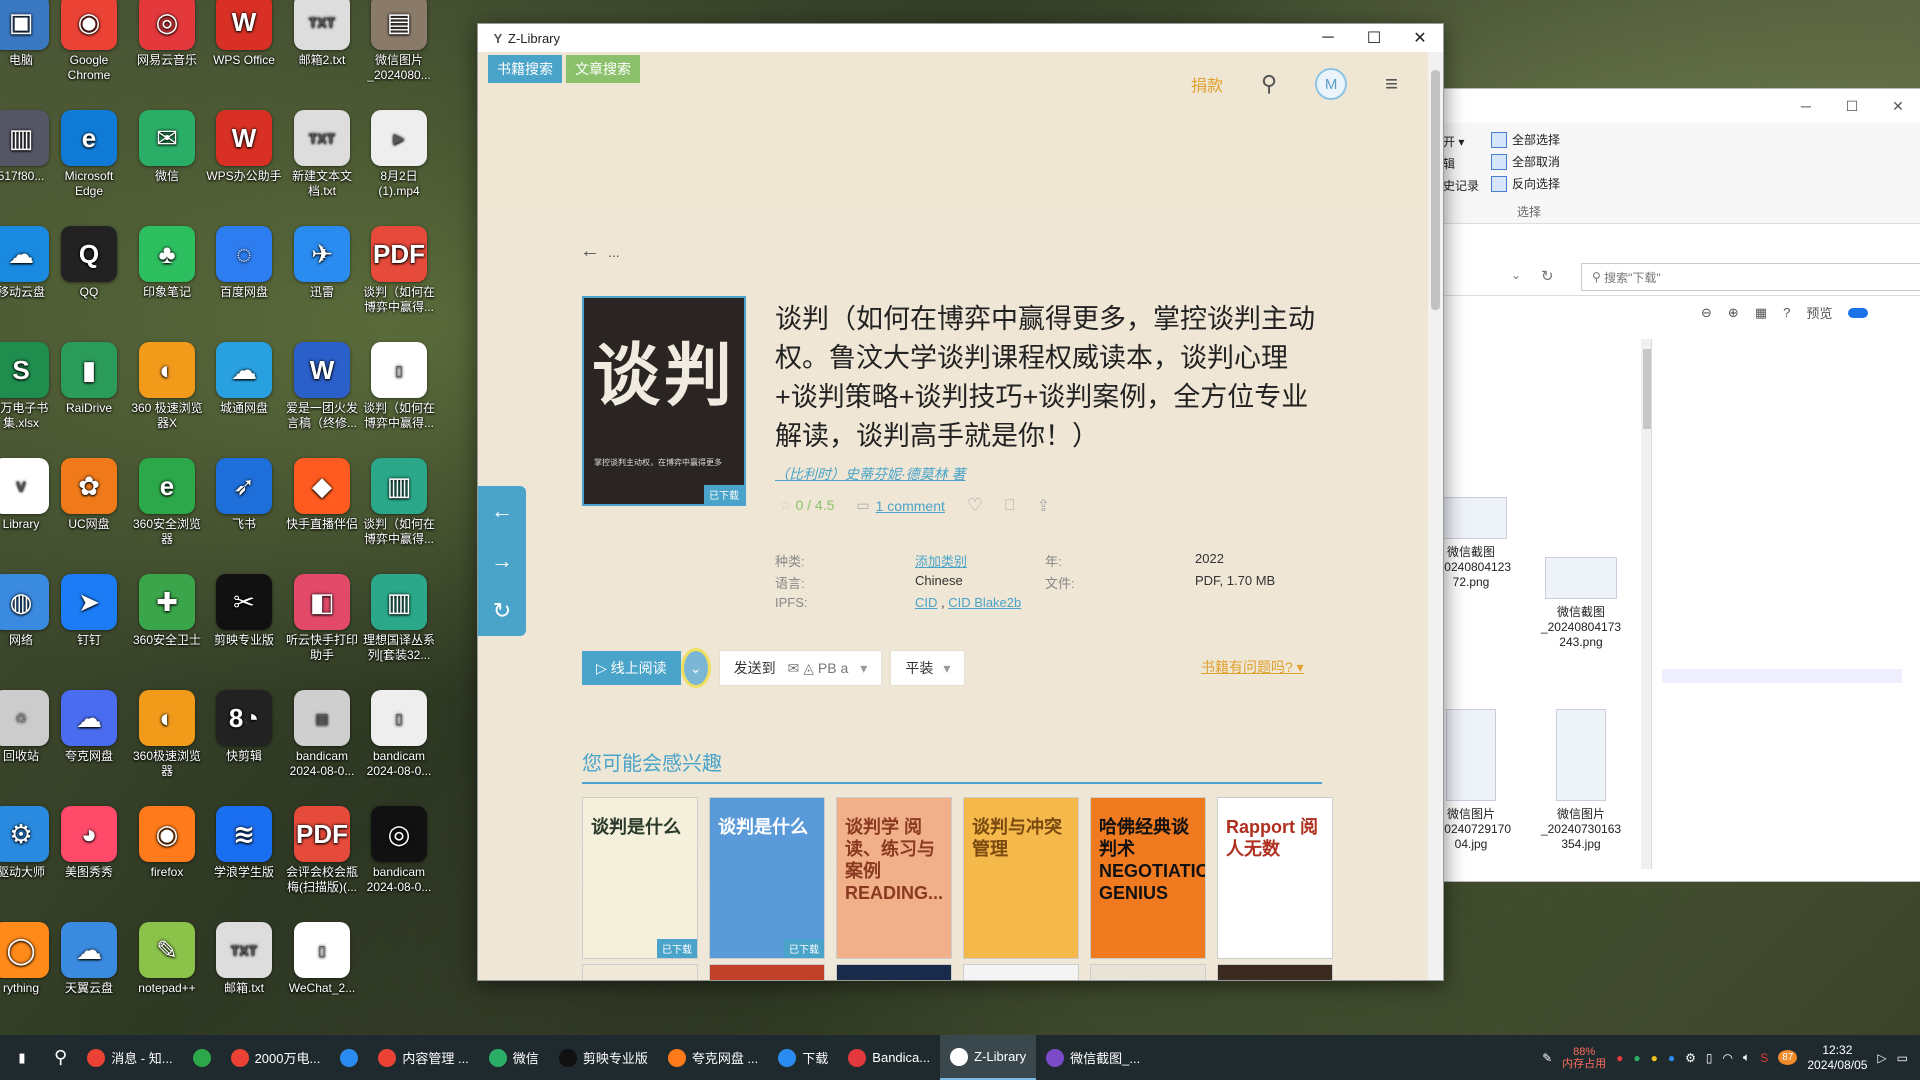 The width and height of the screenshot is (1920, 1080). I want to click on desktop-icon: ✂ 剪映专业版, so click(244, 611).